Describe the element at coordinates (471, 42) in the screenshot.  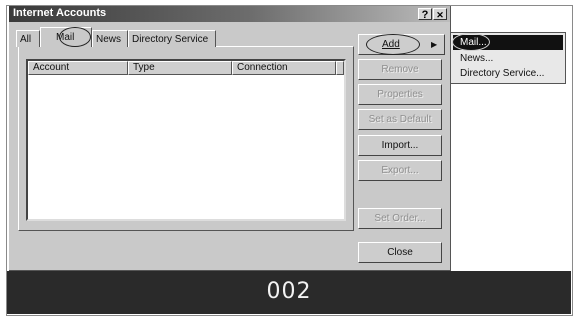
I see `mail-menu-highlight-oval` at that location.